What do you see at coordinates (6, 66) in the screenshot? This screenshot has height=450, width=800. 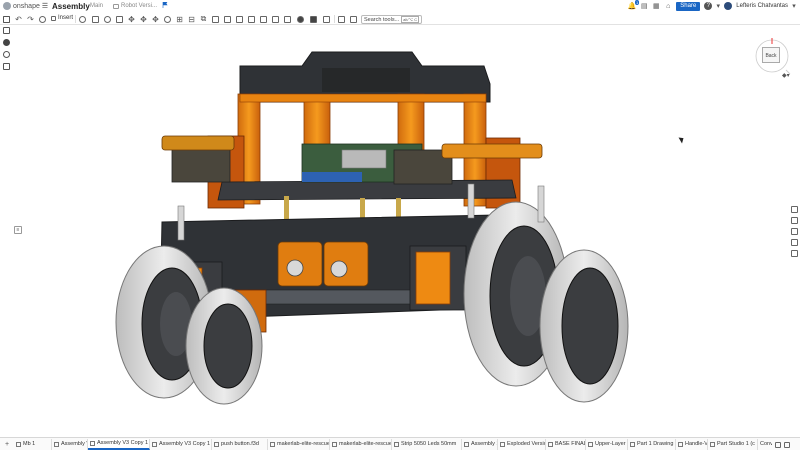 I see `bom-icon` at bounding box center [6, 66].